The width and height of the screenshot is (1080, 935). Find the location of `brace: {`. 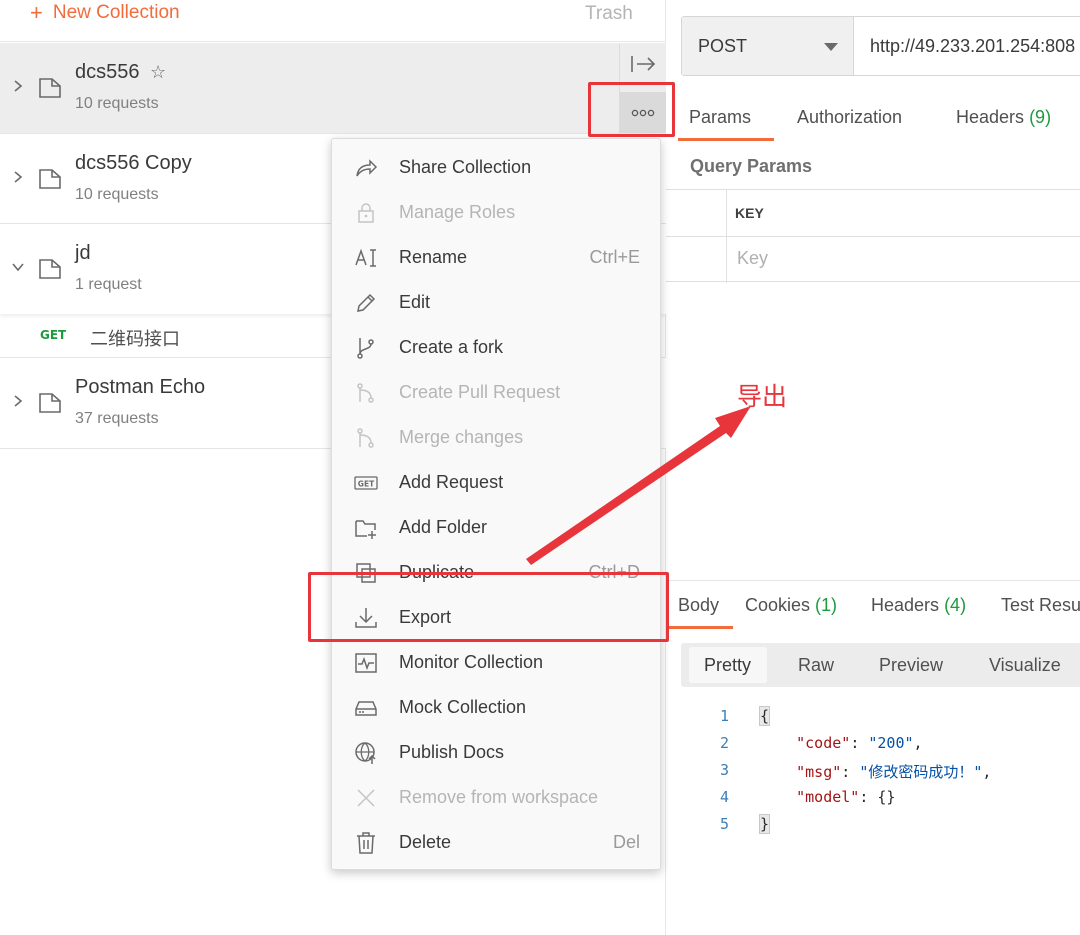

brace: { is located at coordinates (764, 716).